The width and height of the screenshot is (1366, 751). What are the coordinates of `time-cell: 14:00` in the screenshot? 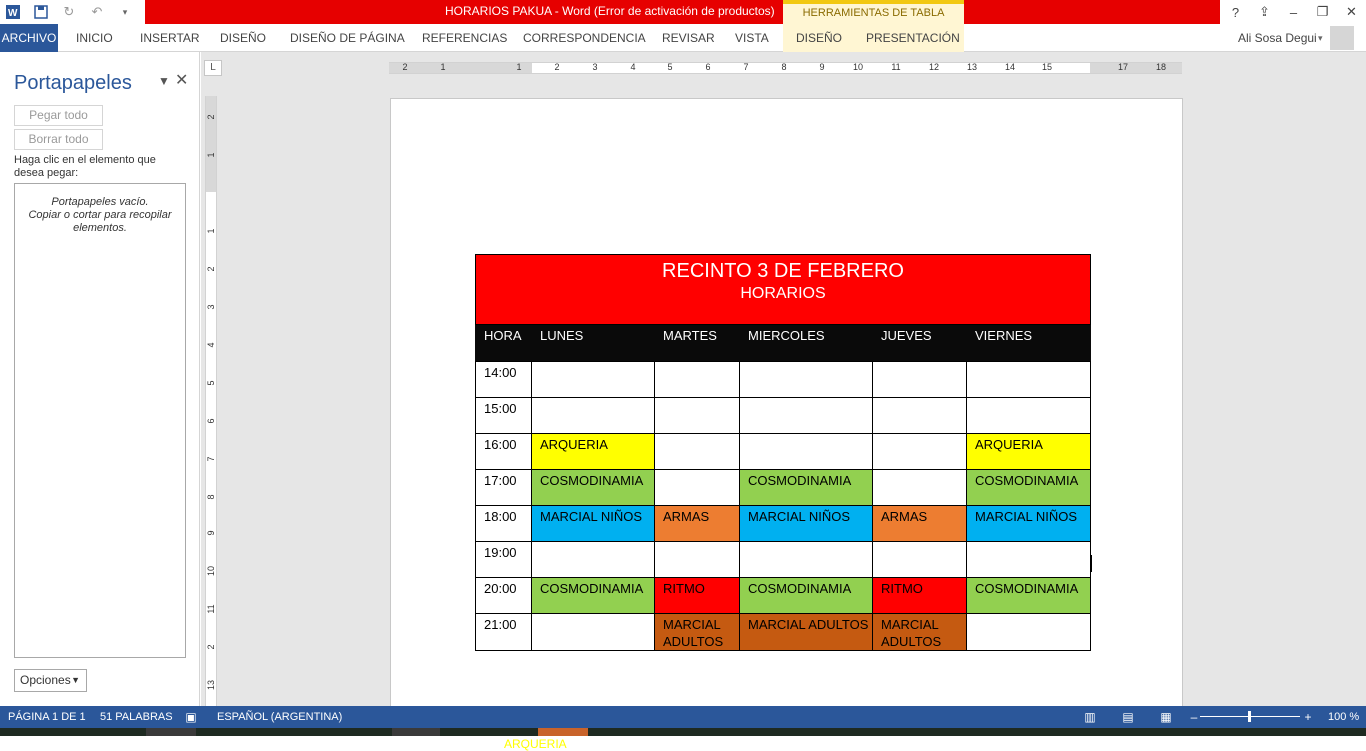 It's located at (503, 379).